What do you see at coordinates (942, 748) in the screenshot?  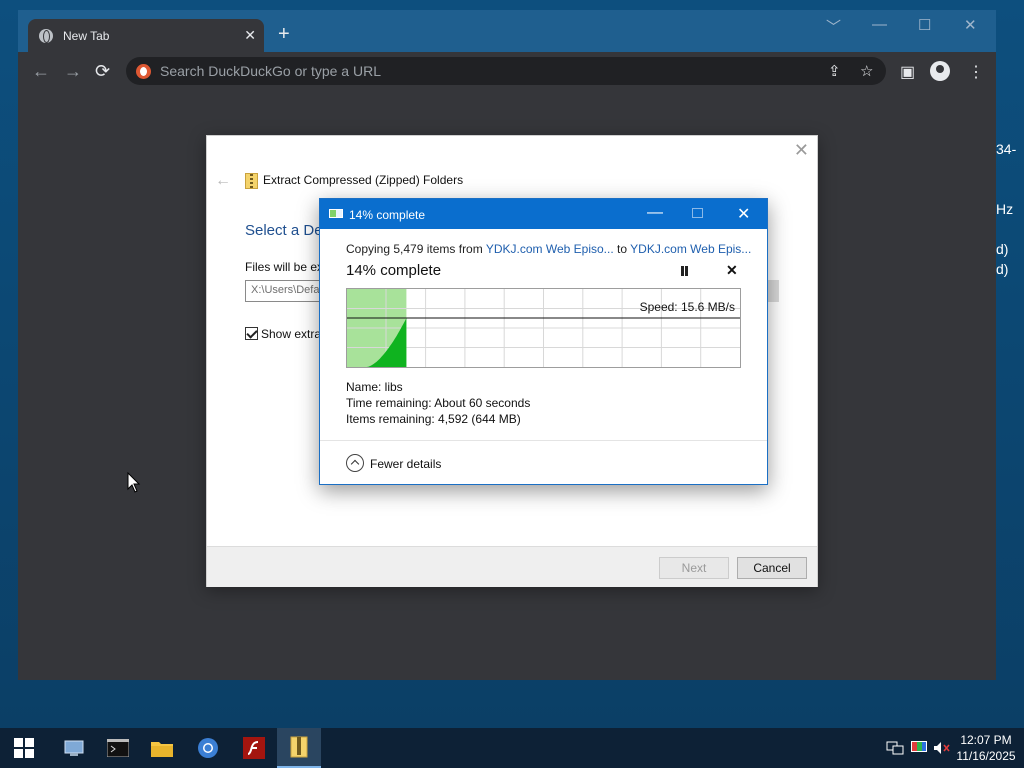 I see `volume-muted-icon` at bounding box center [942, 748].